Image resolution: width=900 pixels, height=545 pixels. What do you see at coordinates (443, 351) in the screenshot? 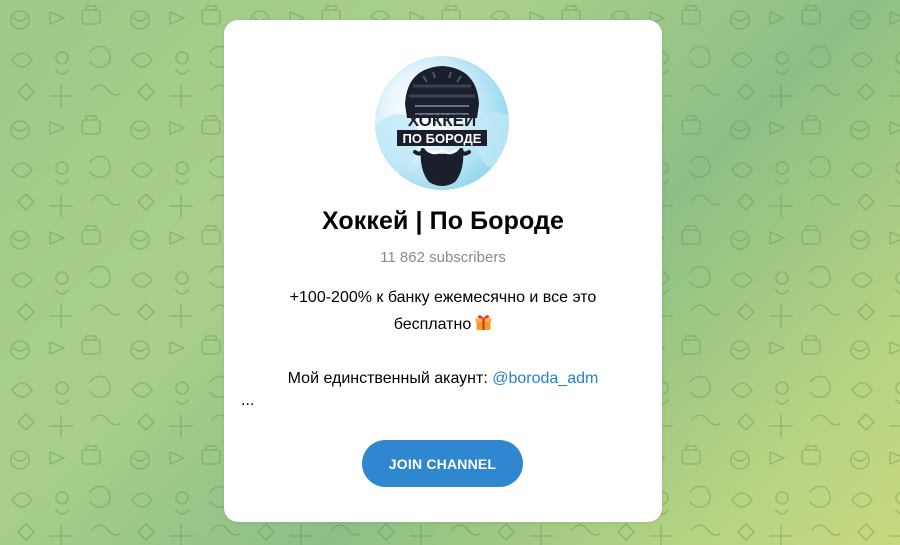
I see `description-blank-line` at bounding box center [443, 351].